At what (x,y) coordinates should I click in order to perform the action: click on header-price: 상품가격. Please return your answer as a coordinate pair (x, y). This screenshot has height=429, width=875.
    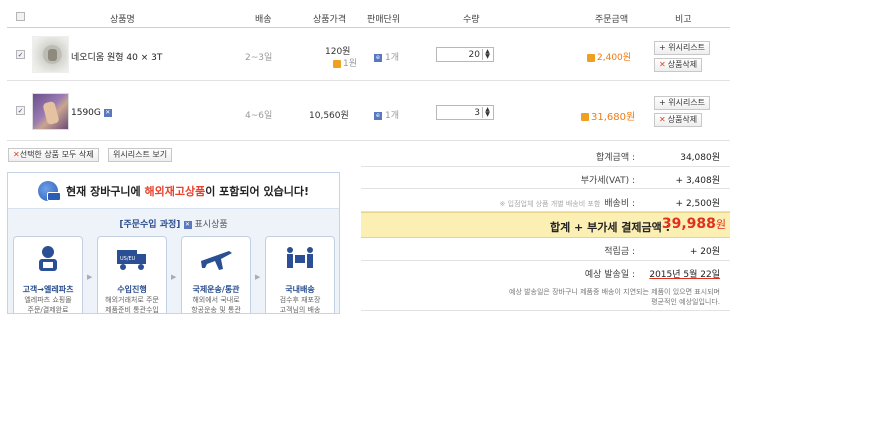
    Looking at the image, I should click on (330, 20).